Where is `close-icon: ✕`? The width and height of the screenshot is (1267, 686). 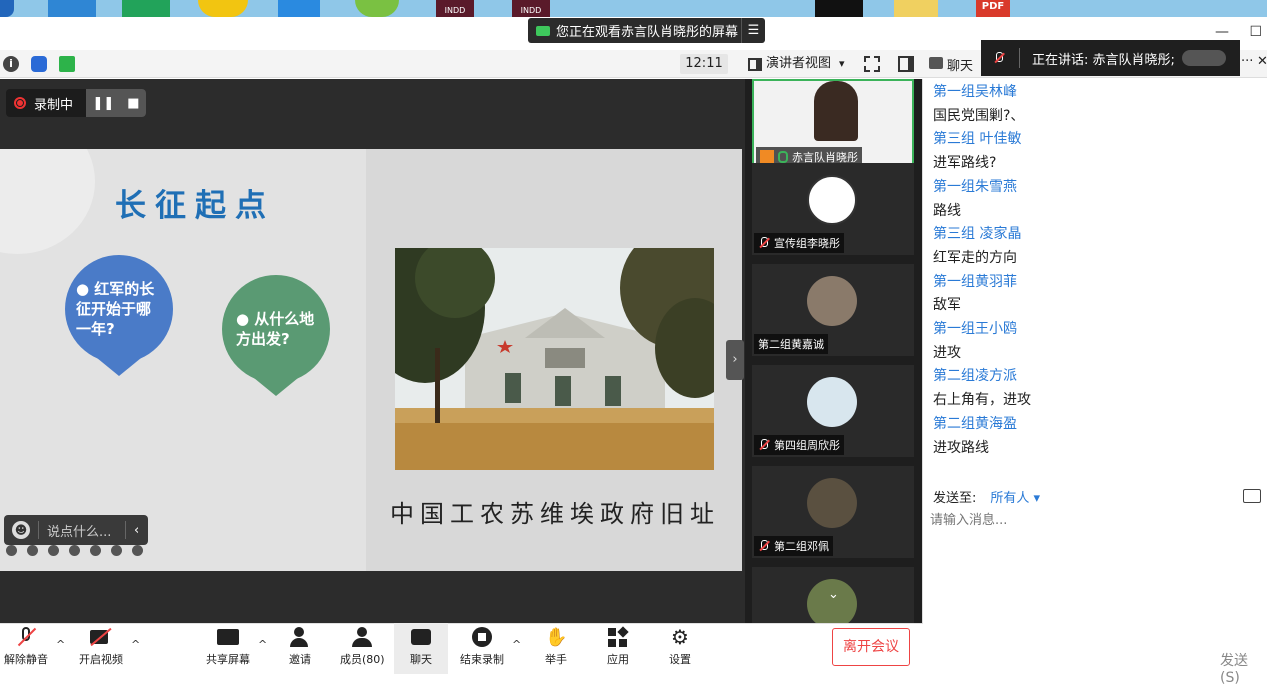 close-icon: ✕ is located at coordinates (1262, 61).